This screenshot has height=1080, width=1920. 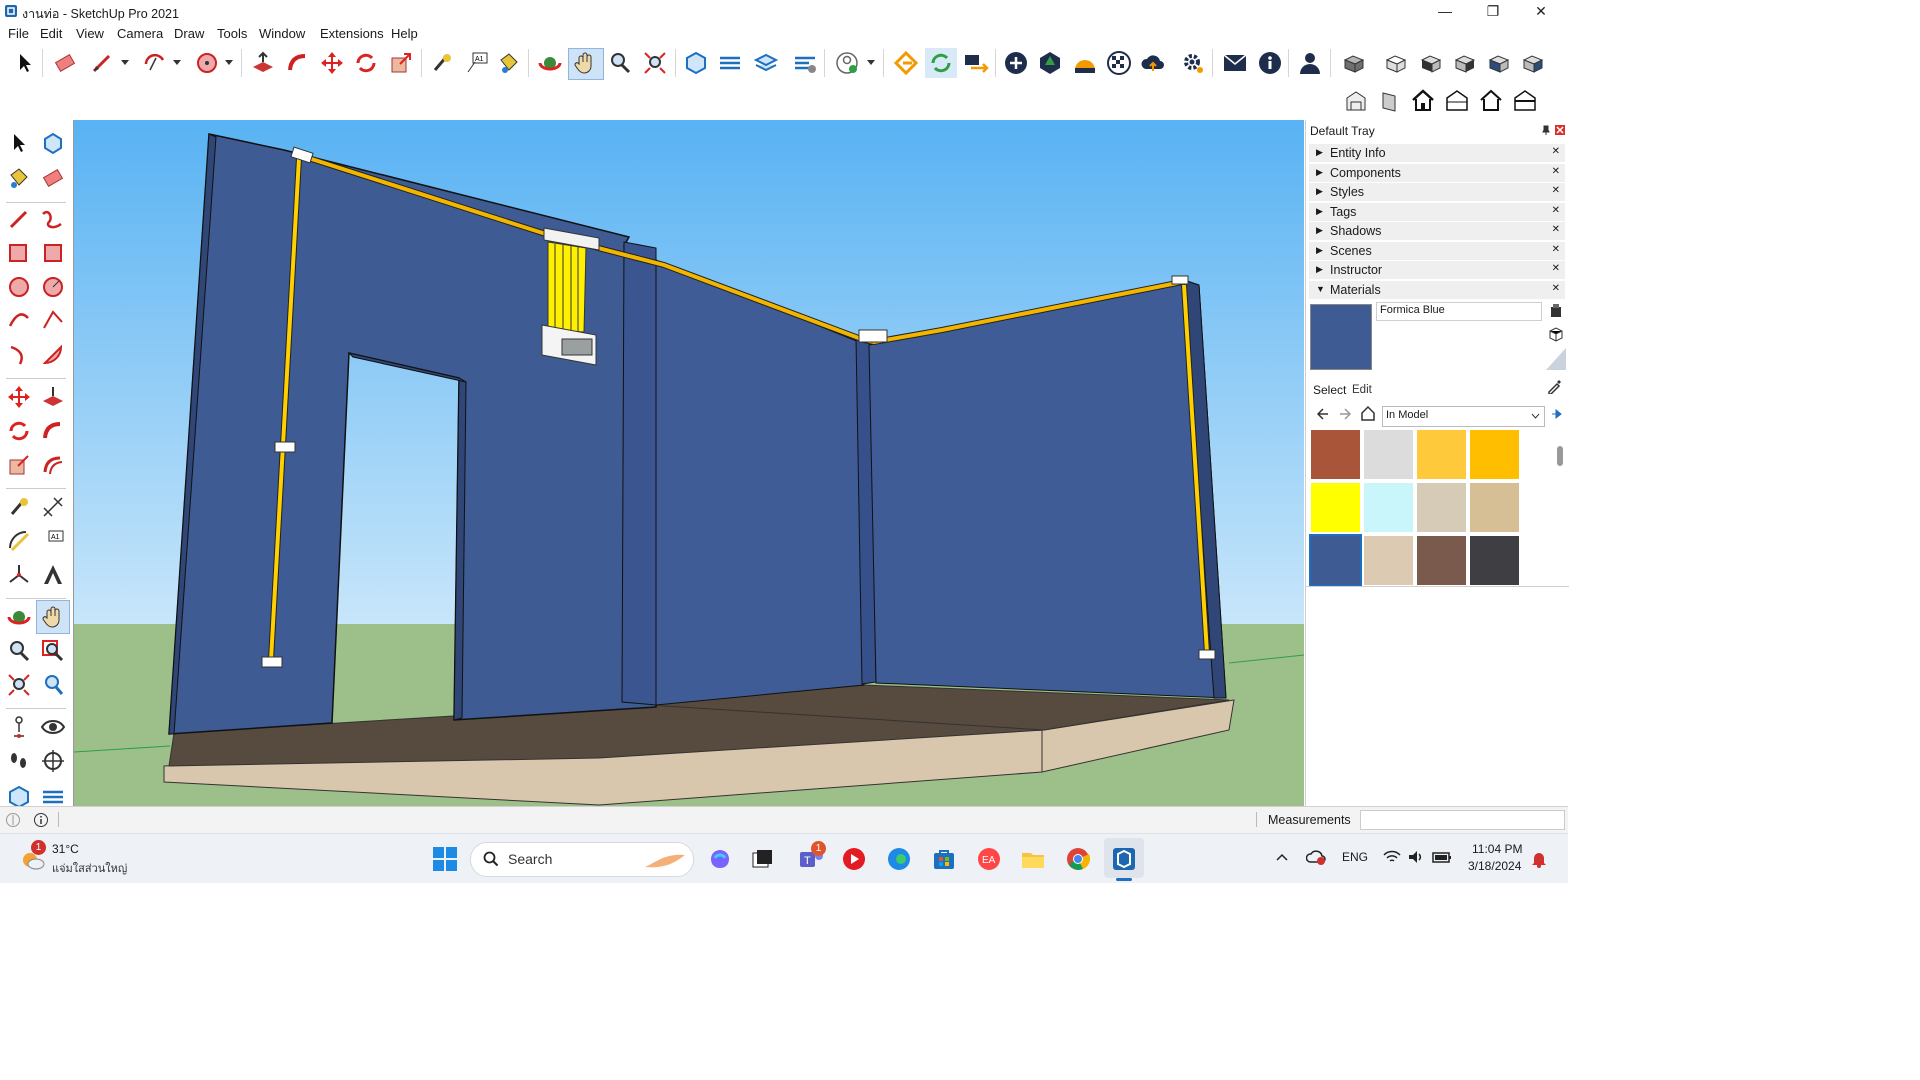 What do you see at coordinates (1323, 414) in the screenshot?
I see `back-arrow-icon` at bounding box center [1323, 414].